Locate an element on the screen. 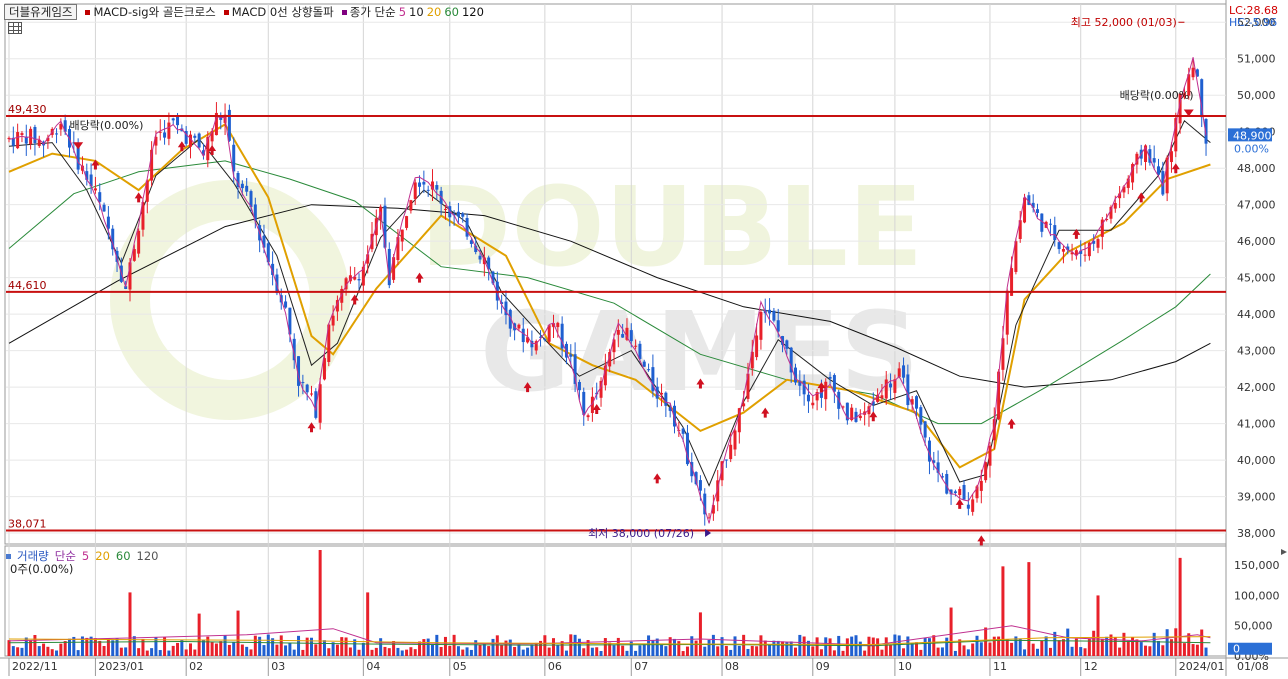 The height and width of the screenshot is (679, 1288). indicator-macd-sig: MACD-sig와 골든크로스 is located at coordinates (150, 12).